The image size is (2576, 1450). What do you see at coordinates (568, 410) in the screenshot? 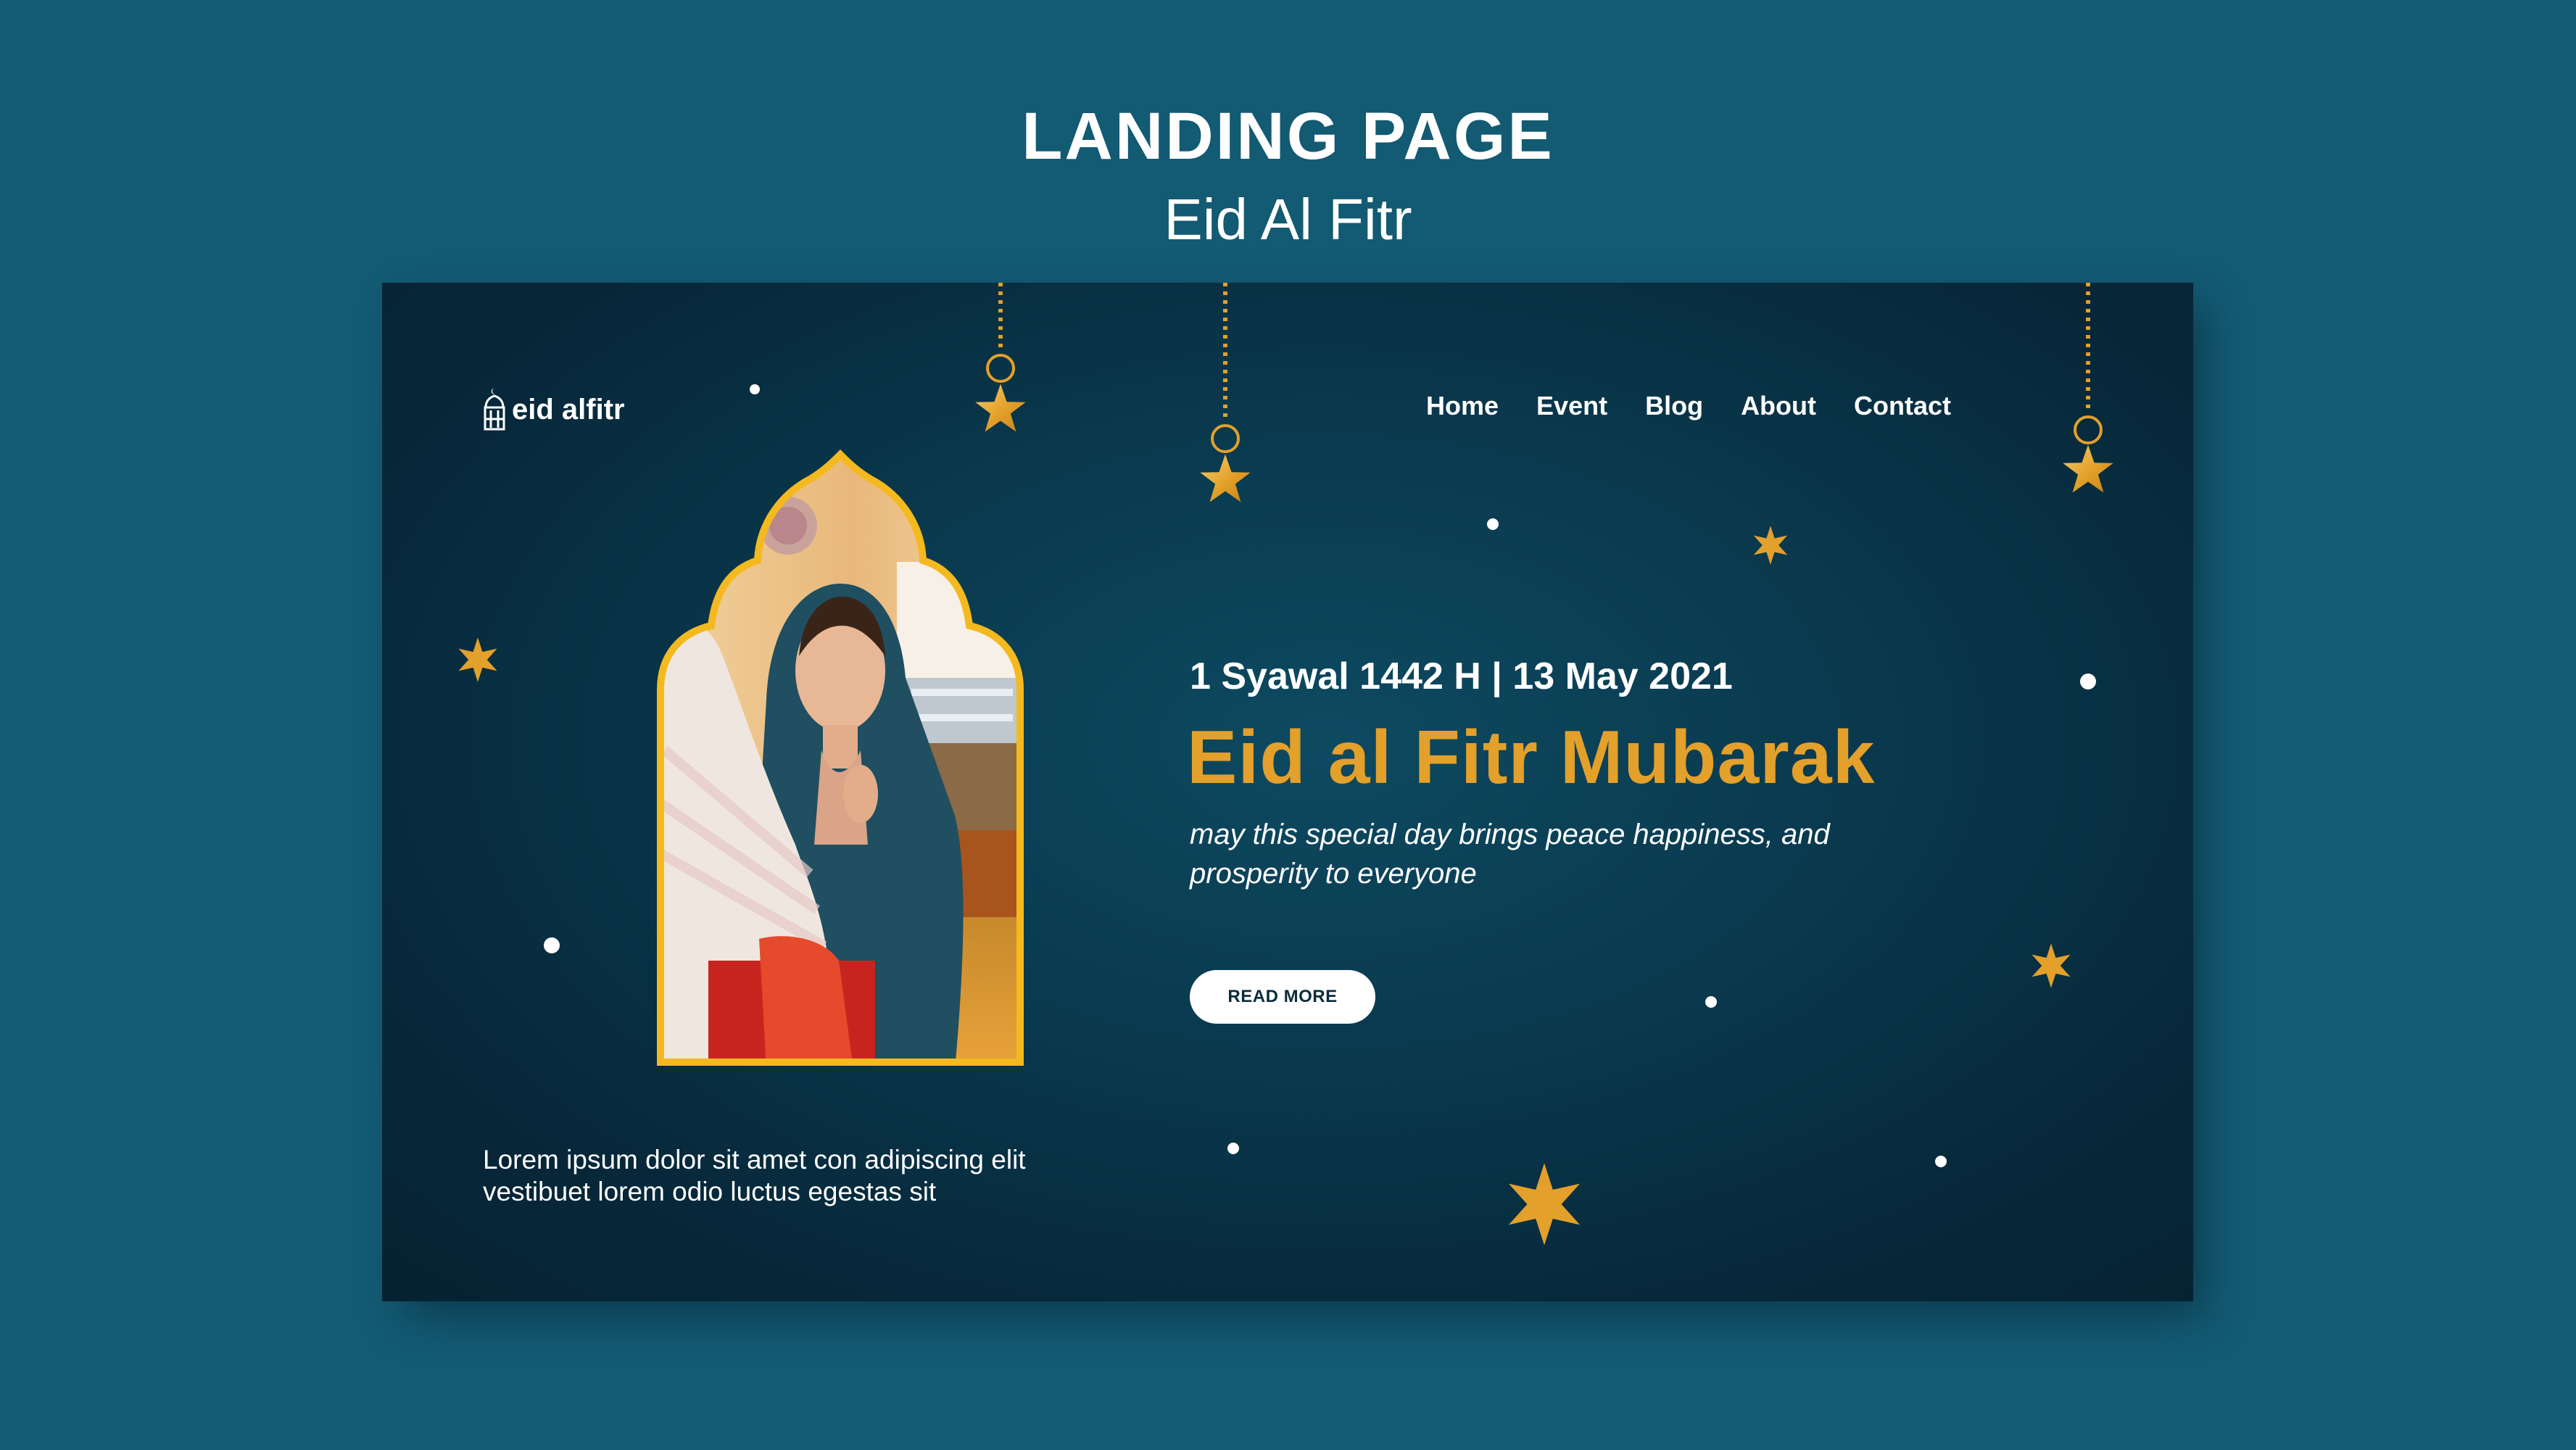
I see `logo-text: eid alfitr` at bounding box center [568, 410].